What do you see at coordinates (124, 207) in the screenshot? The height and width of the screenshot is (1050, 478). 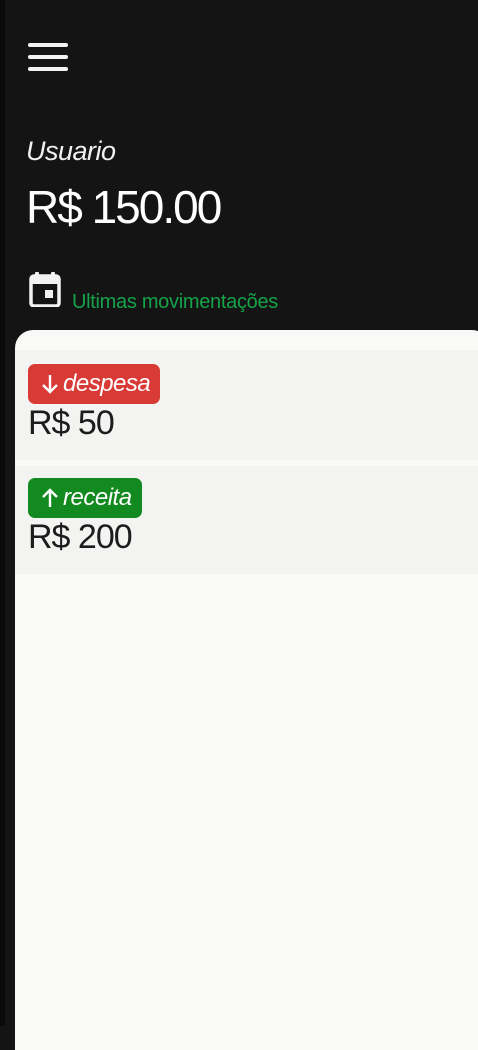 I see `balance-amount: R$ 150.00` at bounding box center [124, 207].